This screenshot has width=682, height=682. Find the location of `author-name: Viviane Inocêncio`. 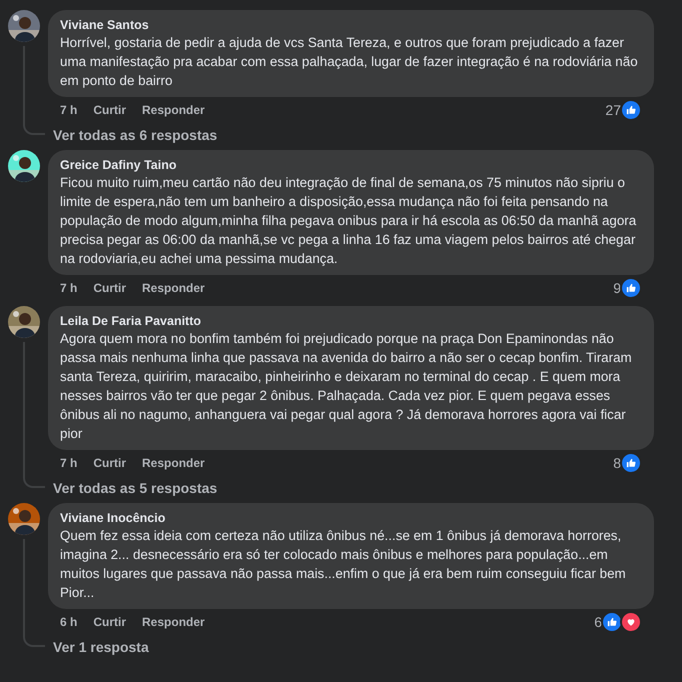

author-name: Viviane Inocêncio is located at coordinates (351, 518).